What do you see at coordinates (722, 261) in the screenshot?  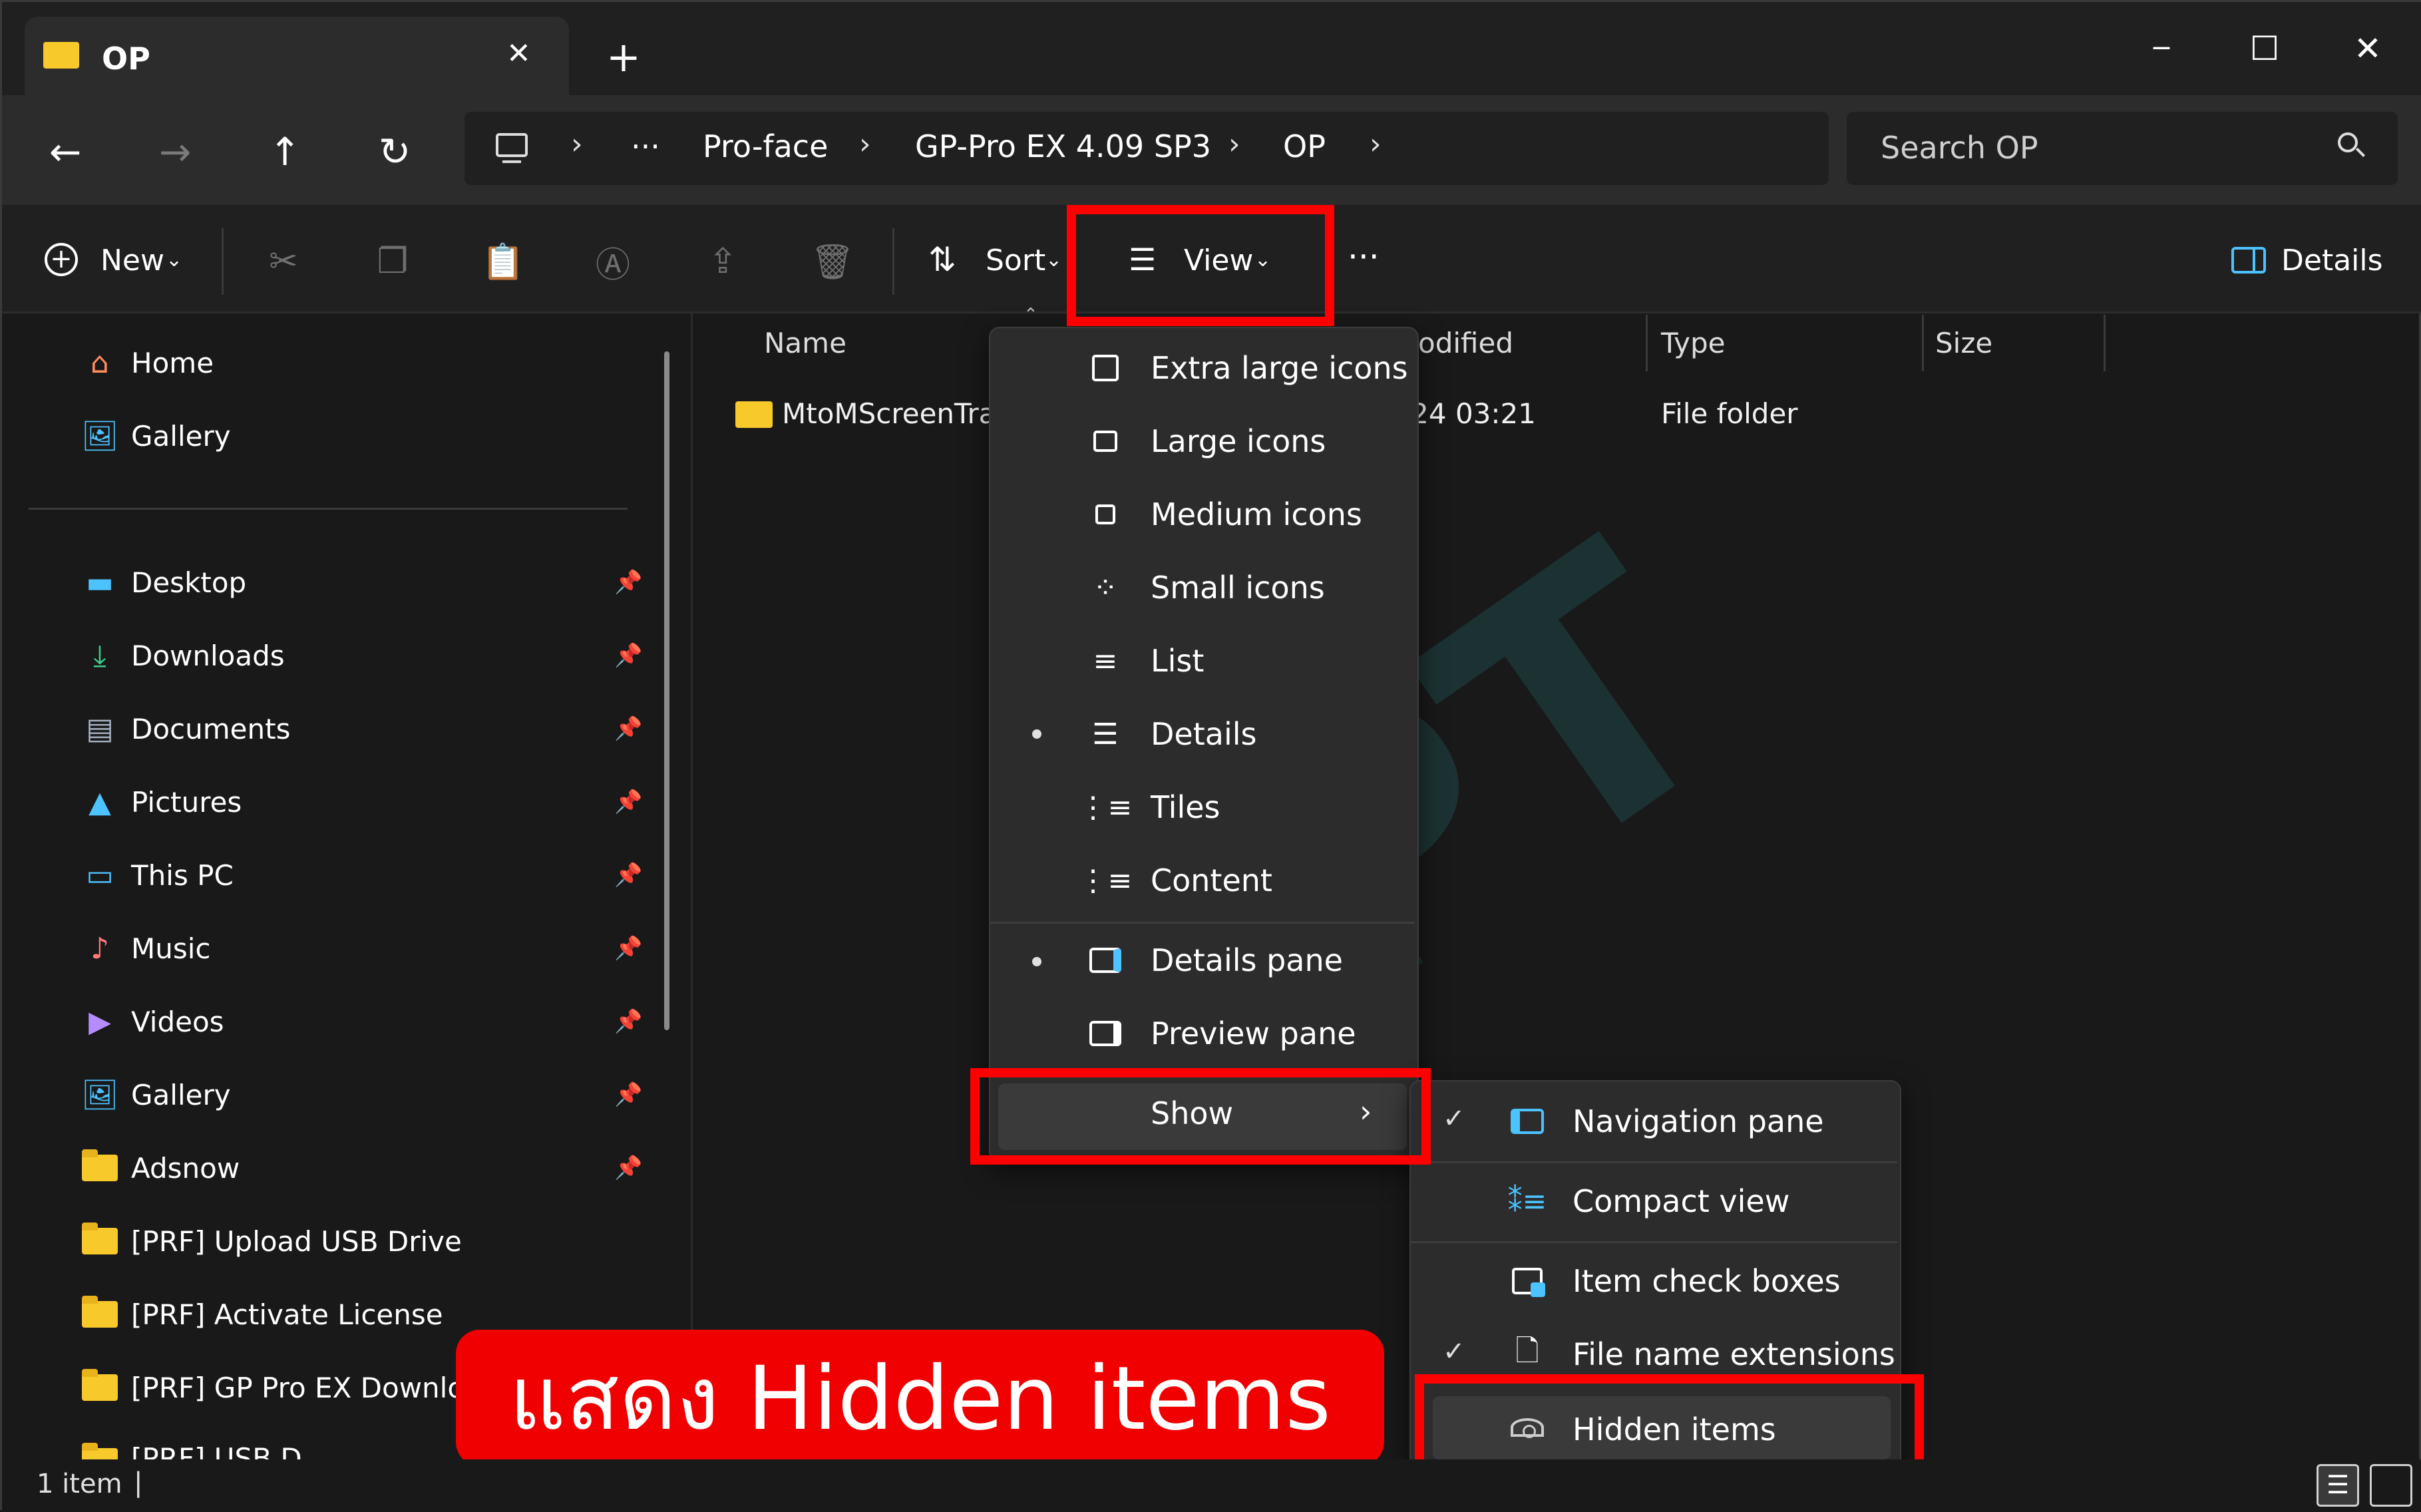 I see `share-icon: ⇪` at bounding box center [722, 261].